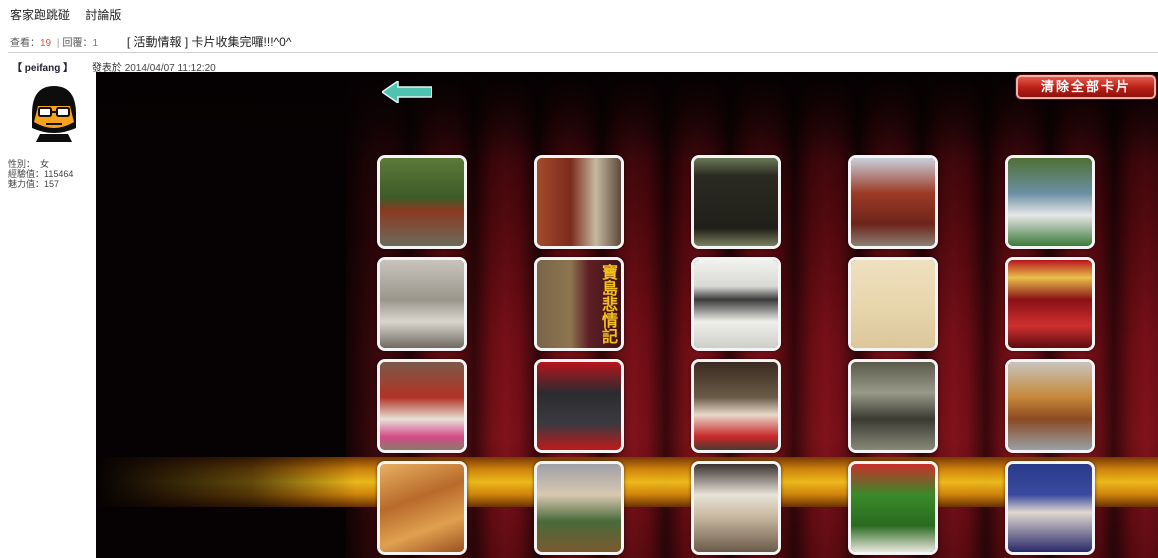  What do you see at coordinates (226, 482) in the screenshot?
I see `gold-trim-shadow` at bounding box center [226, 482].